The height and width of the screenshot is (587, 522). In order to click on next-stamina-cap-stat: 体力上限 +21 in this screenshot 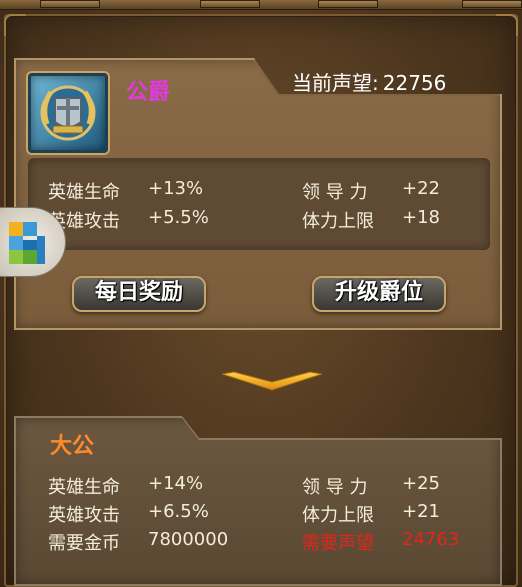, I will do `click(371, 514)`.